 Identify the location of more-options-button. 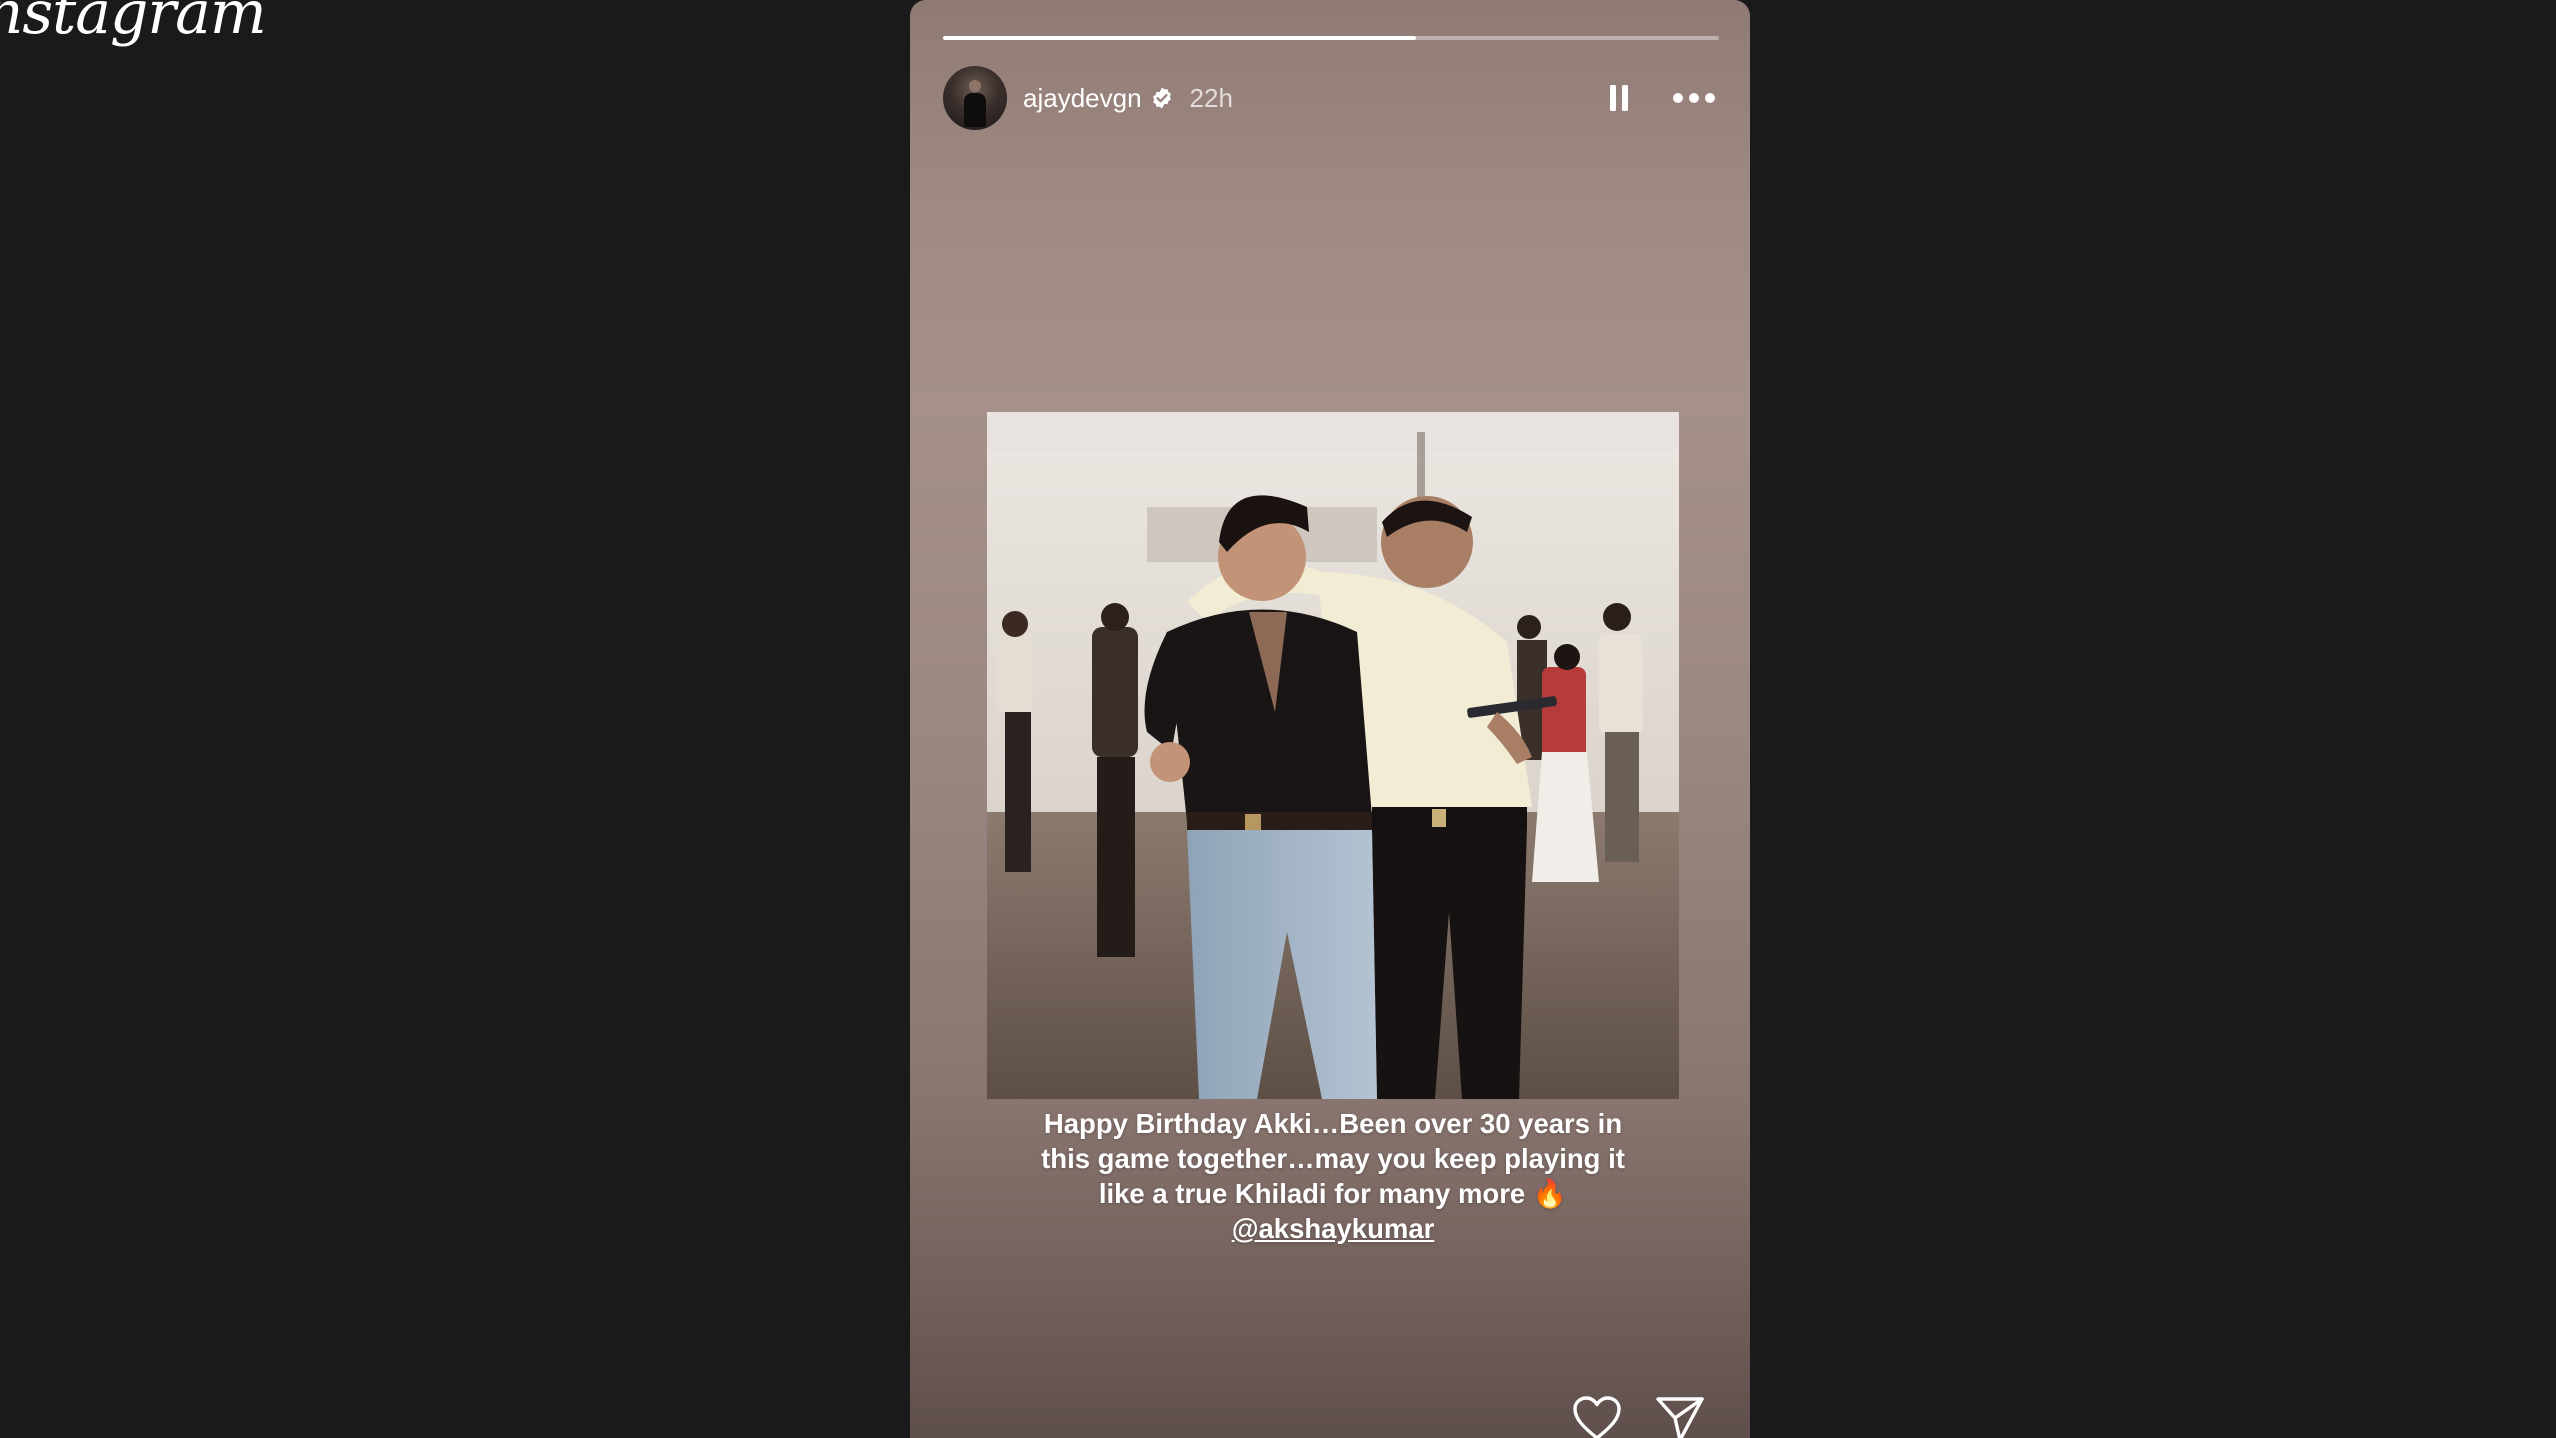
(1694, 98).